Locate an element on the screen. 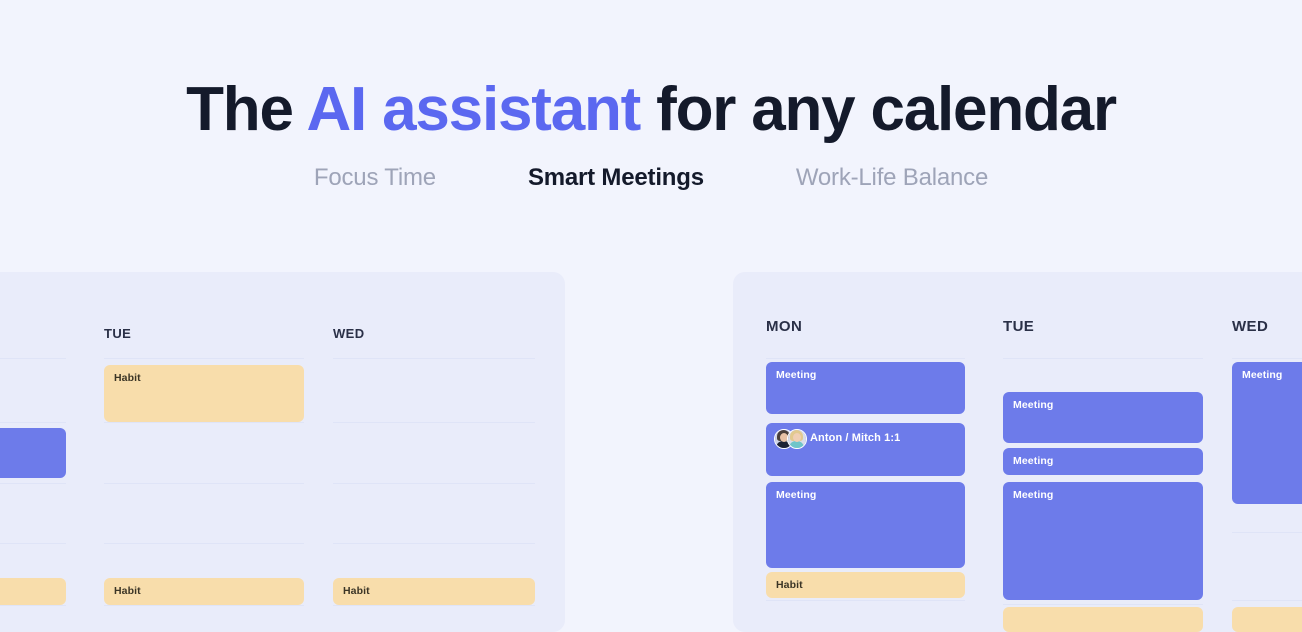  calendar-column-wed-left: WED Habit is located at coordinates (434, 452).